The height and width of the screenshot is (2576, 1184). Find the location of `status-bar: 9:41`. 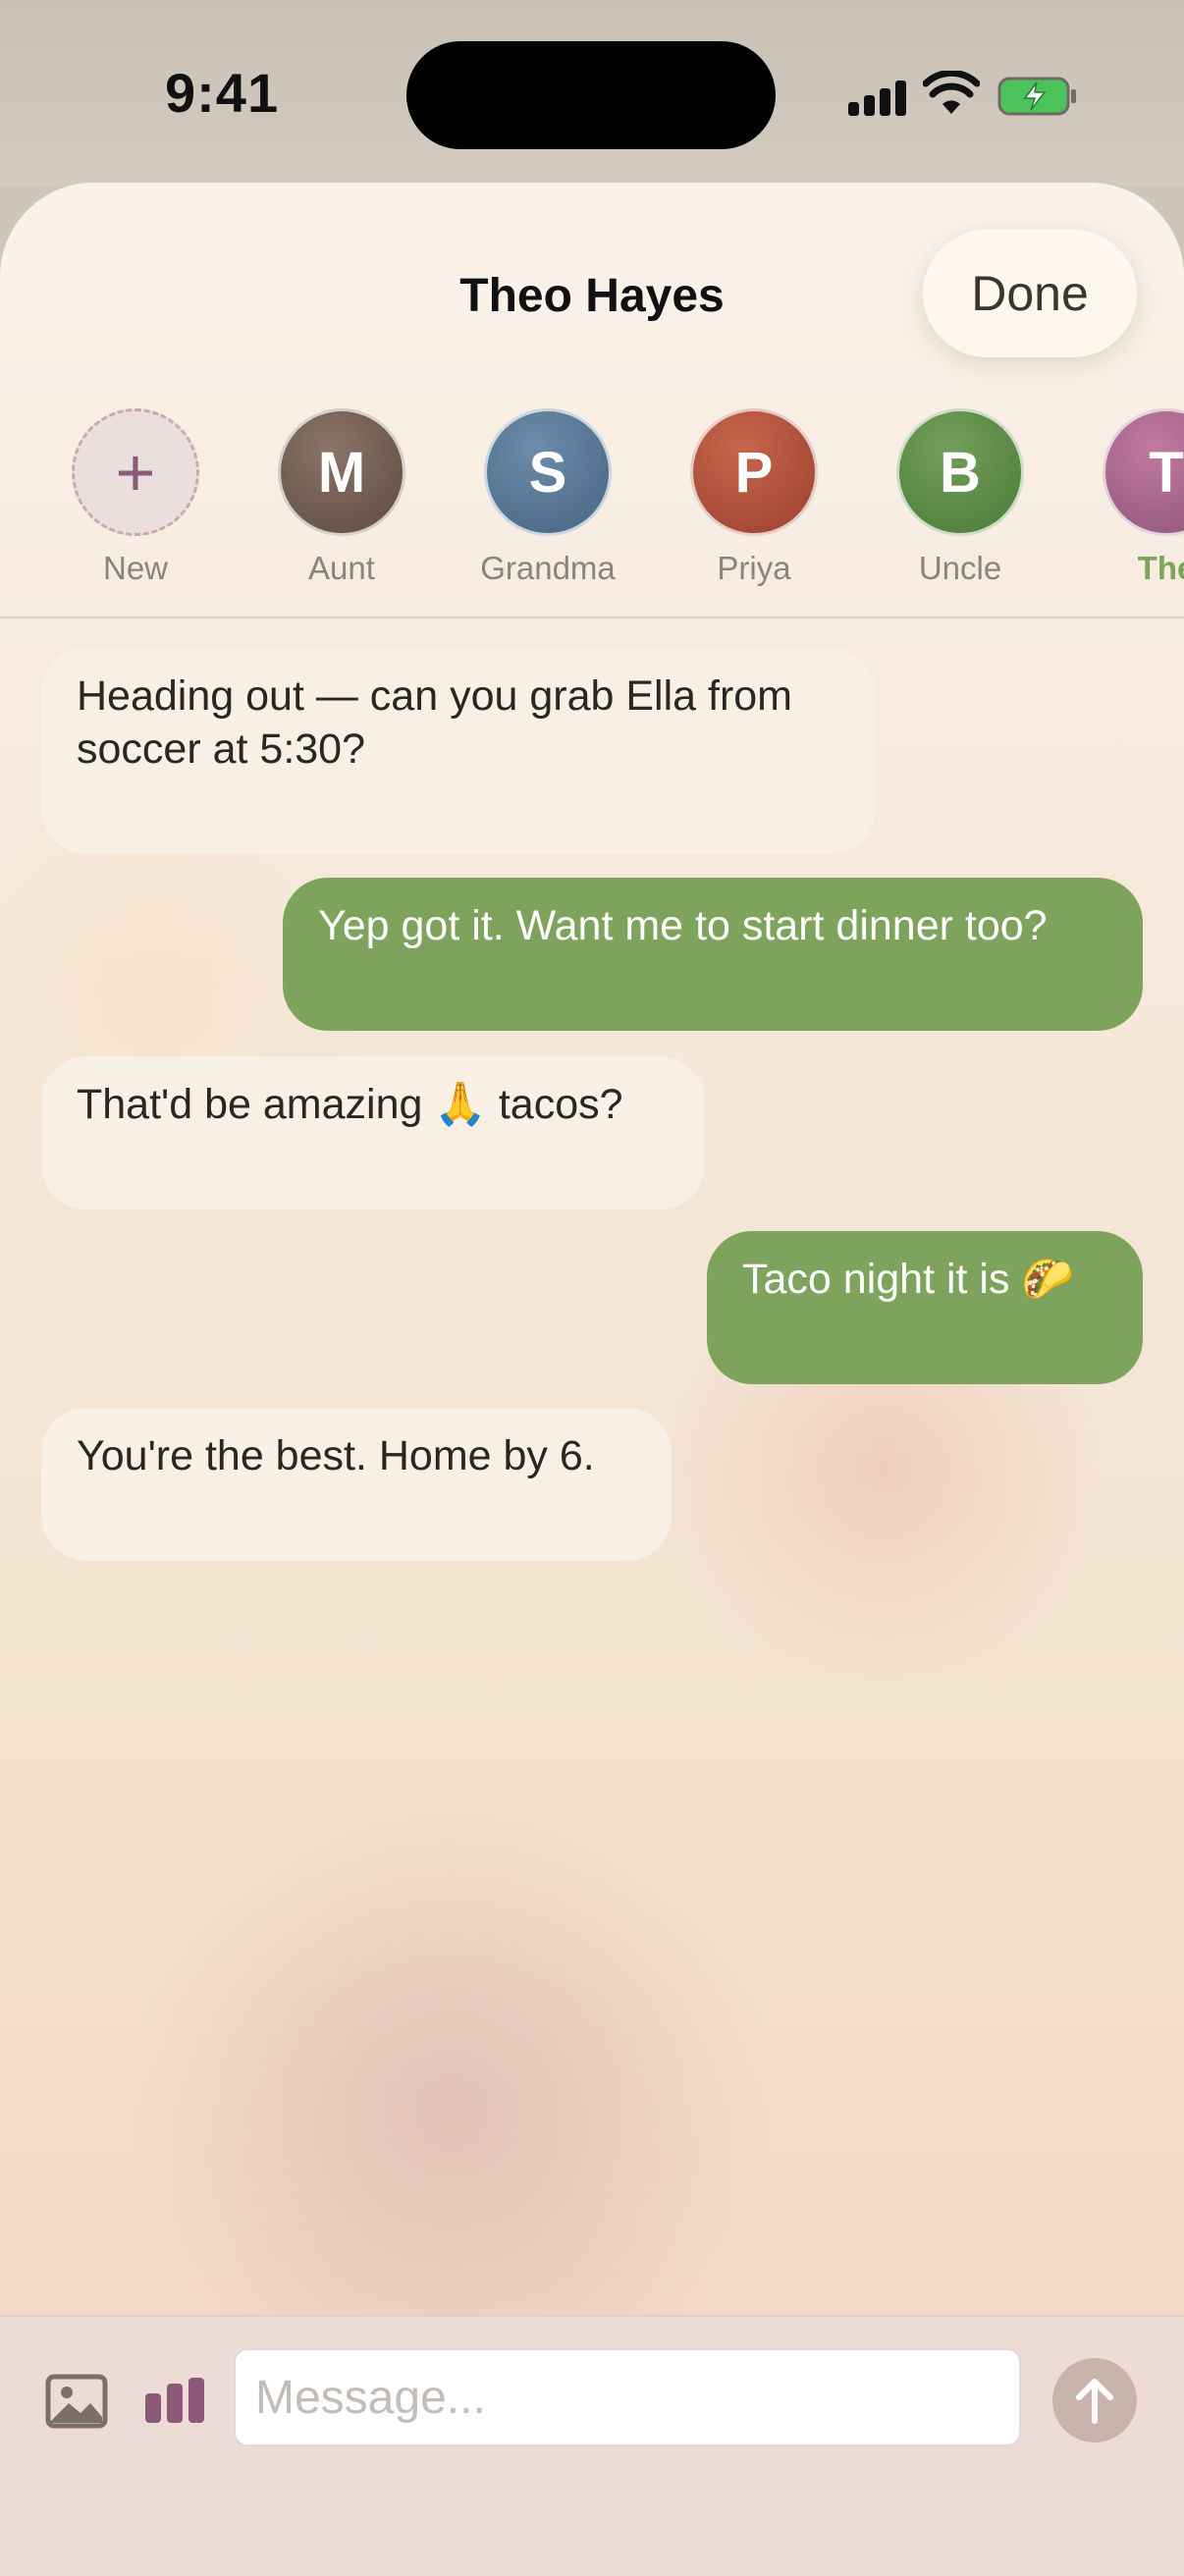

status-bar: 9:41 is located at coordinates (592, 93).